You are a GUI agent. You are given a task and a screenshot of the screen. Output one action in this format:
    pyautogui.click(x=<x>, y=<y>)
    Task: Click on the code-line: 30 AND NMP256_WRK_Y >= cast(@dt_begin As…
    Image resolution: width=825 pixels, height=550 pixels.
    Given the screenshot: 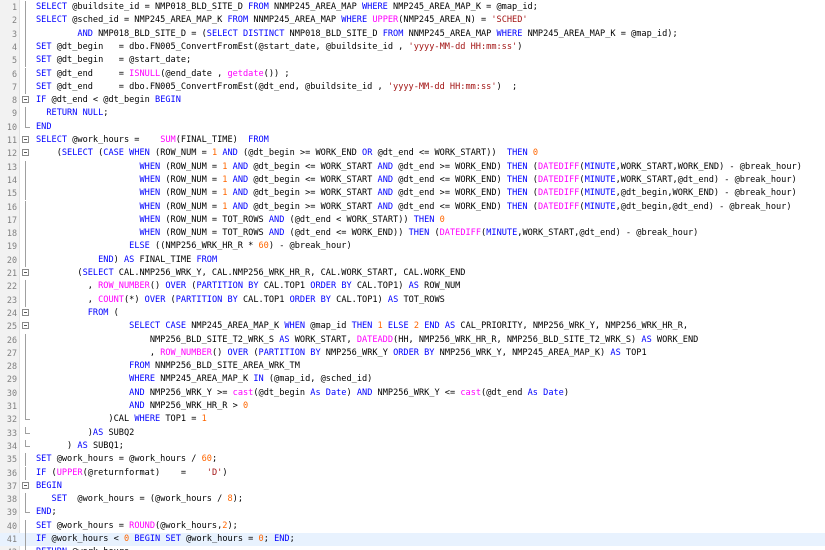 What is the action you would take?
    pyautogui.click(x=412, y=393)
    